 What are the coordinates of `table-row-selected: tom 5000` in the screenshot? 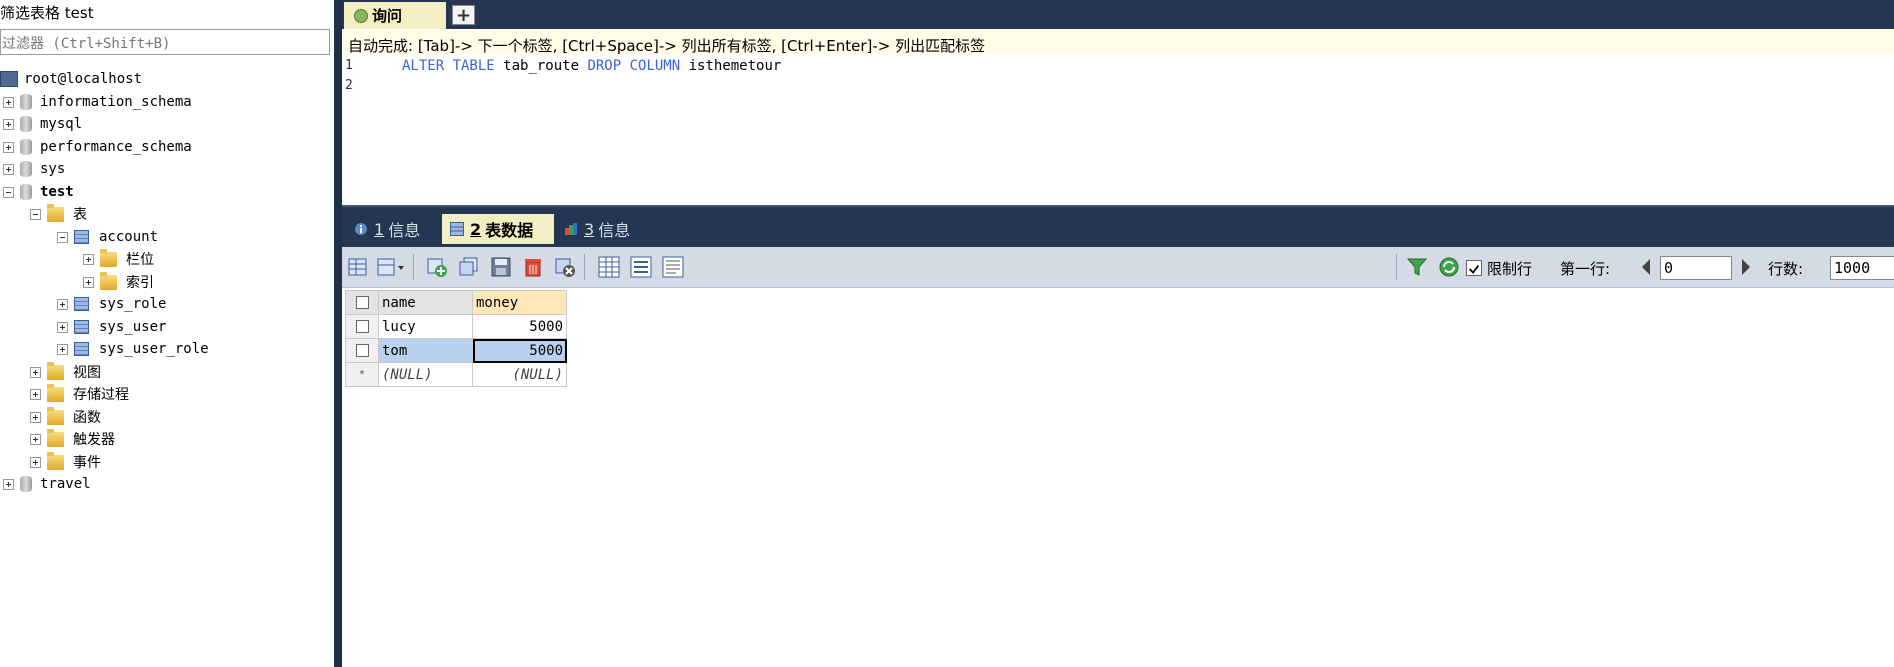 It's located at (456, 350).